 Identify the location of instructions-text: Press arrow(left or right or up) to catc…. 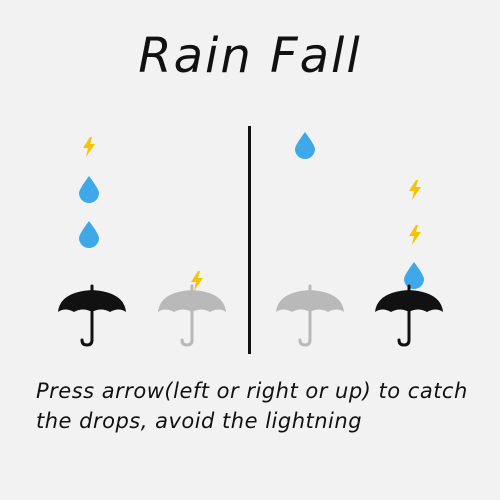
(252, 406).